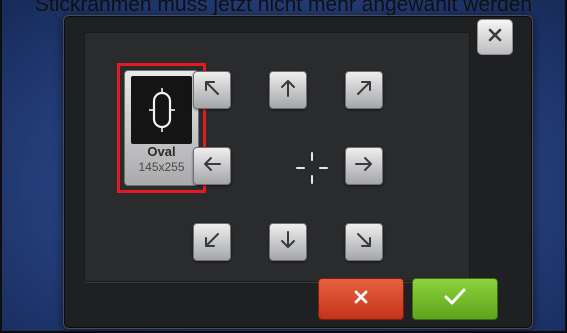 This screenshot has width=567, height=333. I want to click on arrow-up-right-icon, so click(364, 90).